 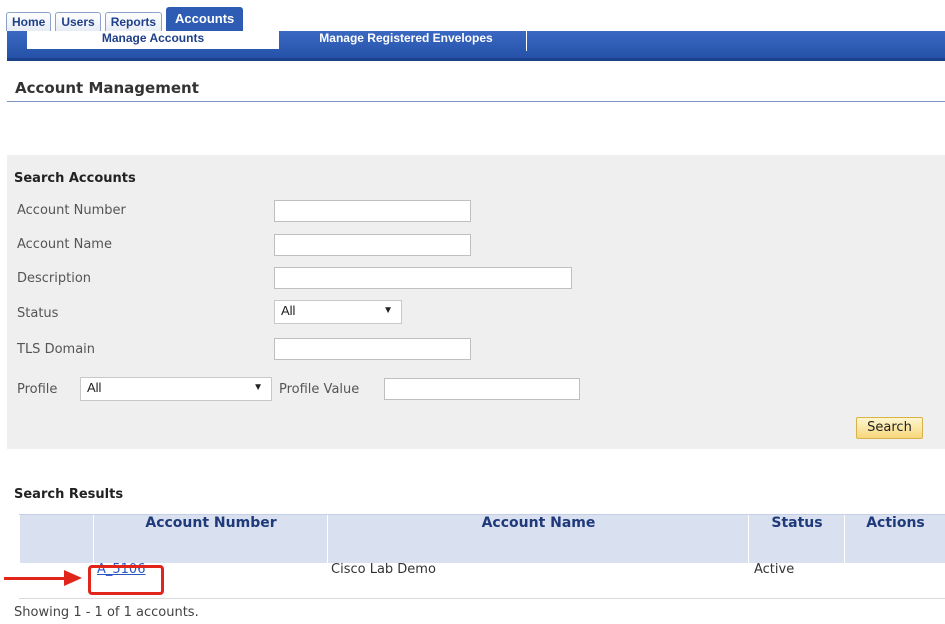 I want to click on account-name-label: Account Name, so click(x=64, y=244).